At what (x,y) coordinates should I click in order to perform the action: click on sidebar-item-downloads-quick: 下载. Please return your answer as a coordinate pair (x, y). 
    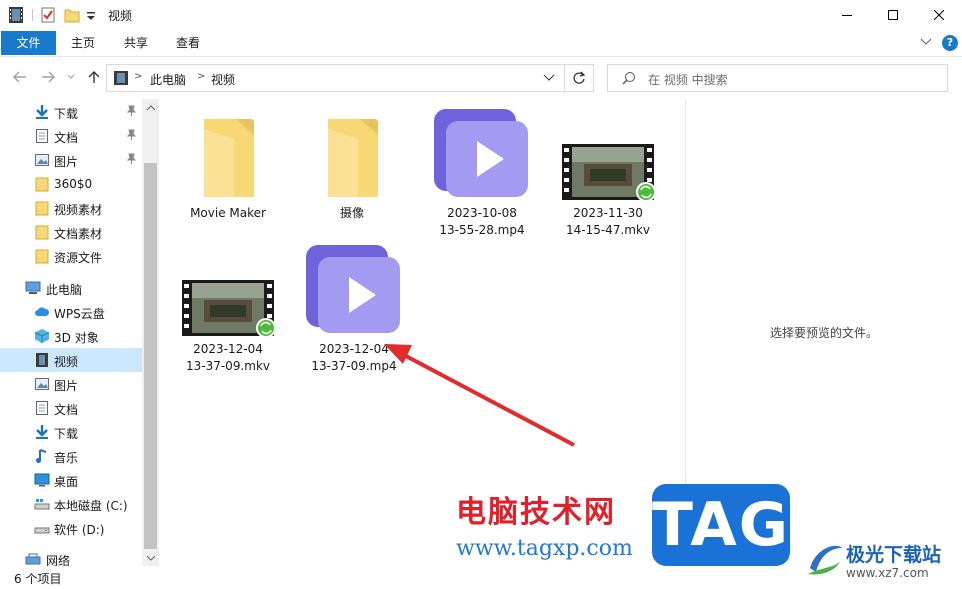
    Looking at the image, I should click on (71, 112).